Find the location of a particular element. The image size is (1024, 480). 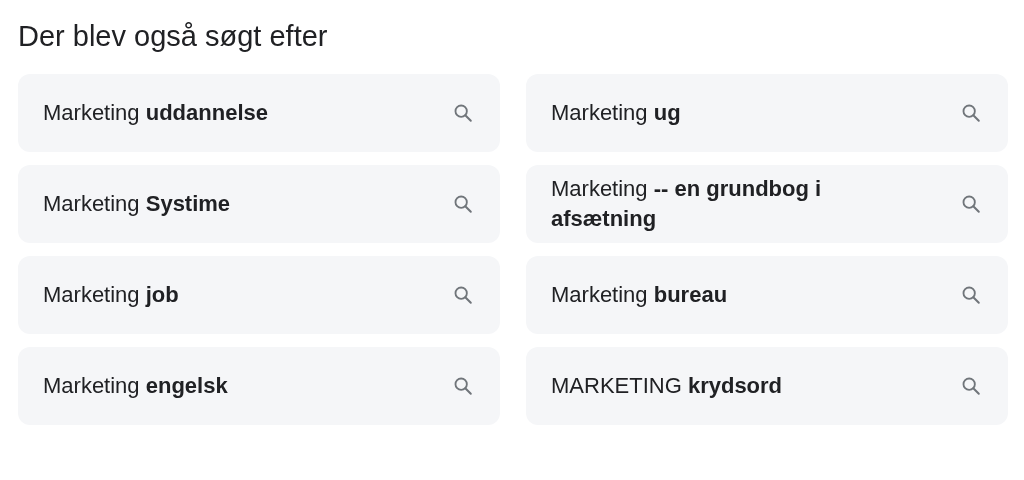

search-suggestion: Marketing Systime is located at coordinates (259, 204).